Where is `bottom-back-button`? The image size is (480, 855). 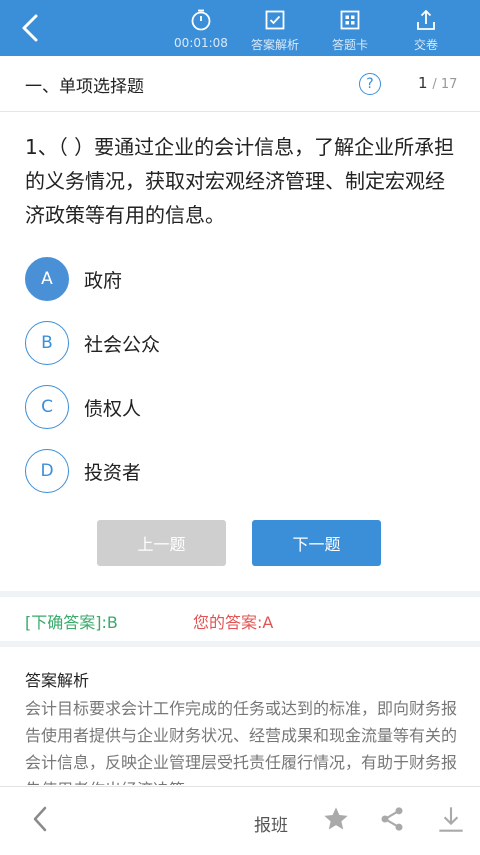
bottom-back-button is located at coordinates (40, 819).